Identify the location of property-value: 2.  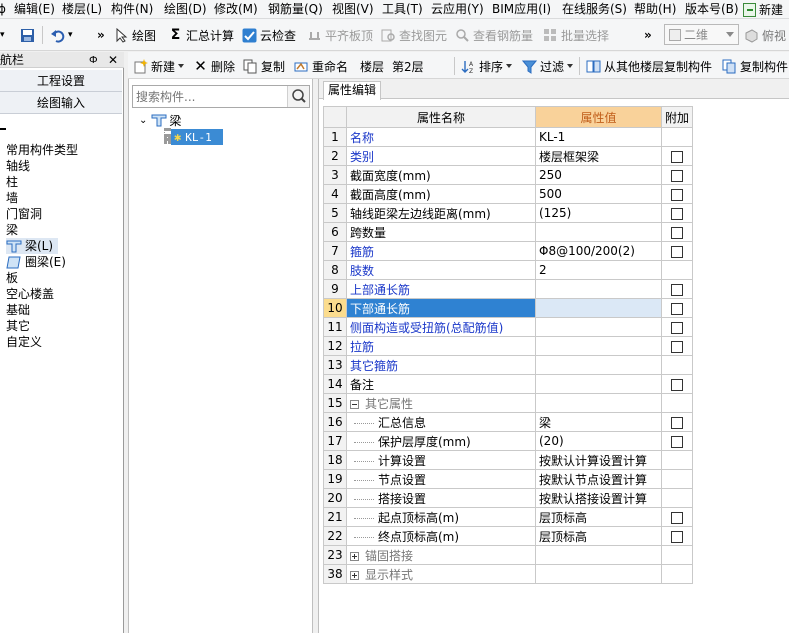
(598, 270).